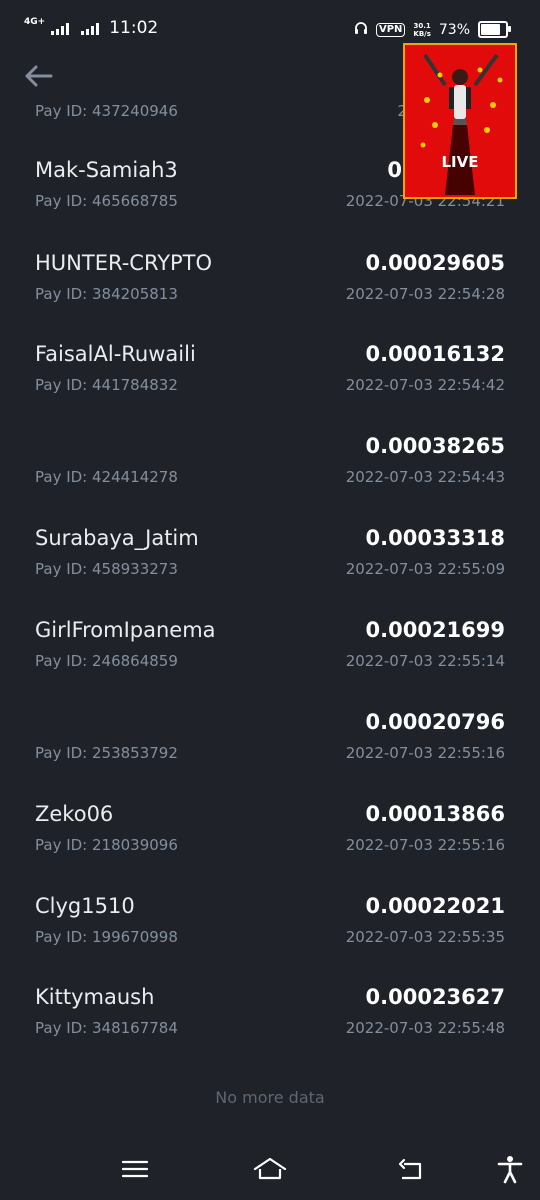  I want to click on arrow-left-icon, so click(39, 76).